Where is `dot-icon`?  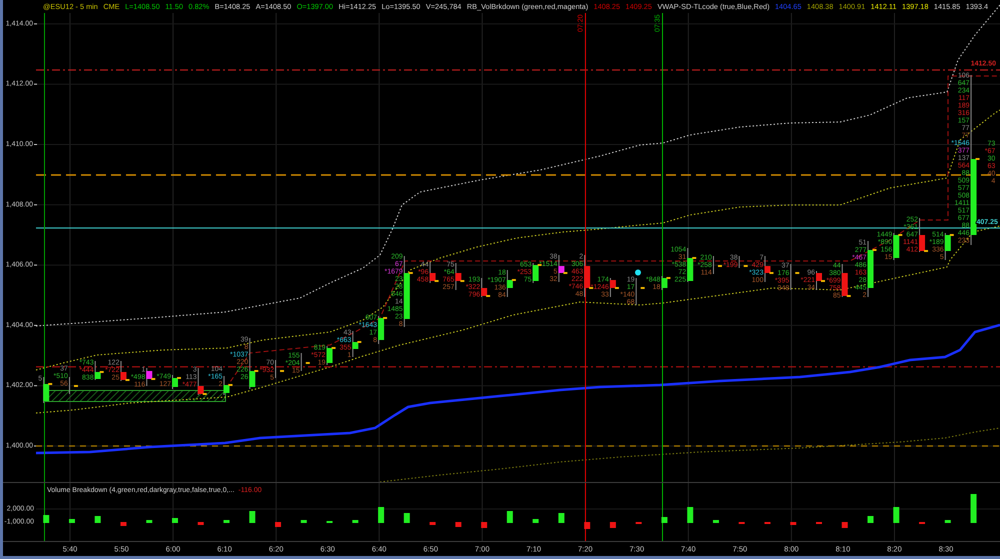
dot-icon is located at coordinates (638, 273).